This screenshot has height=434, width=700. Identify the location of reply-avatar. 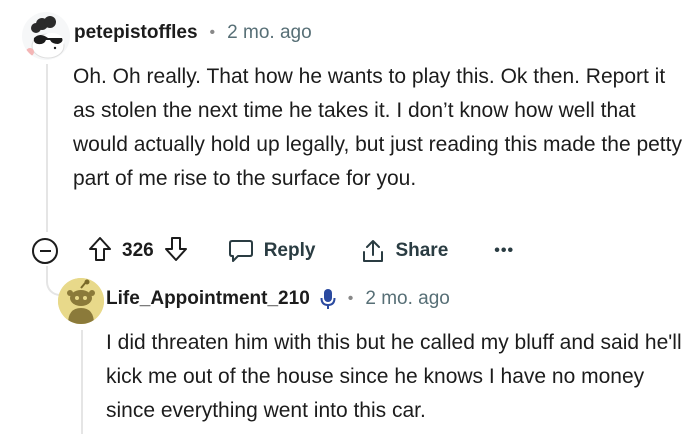
(81, 301).